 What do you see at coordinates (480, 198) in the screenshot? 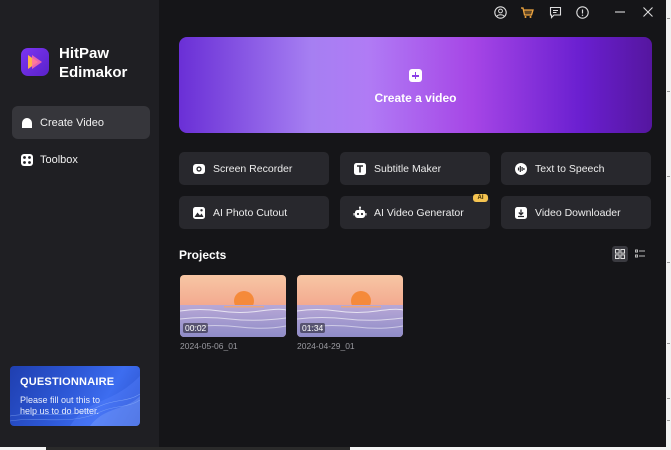
I see `ai-badge: AI` at bounding box center [480, 198].